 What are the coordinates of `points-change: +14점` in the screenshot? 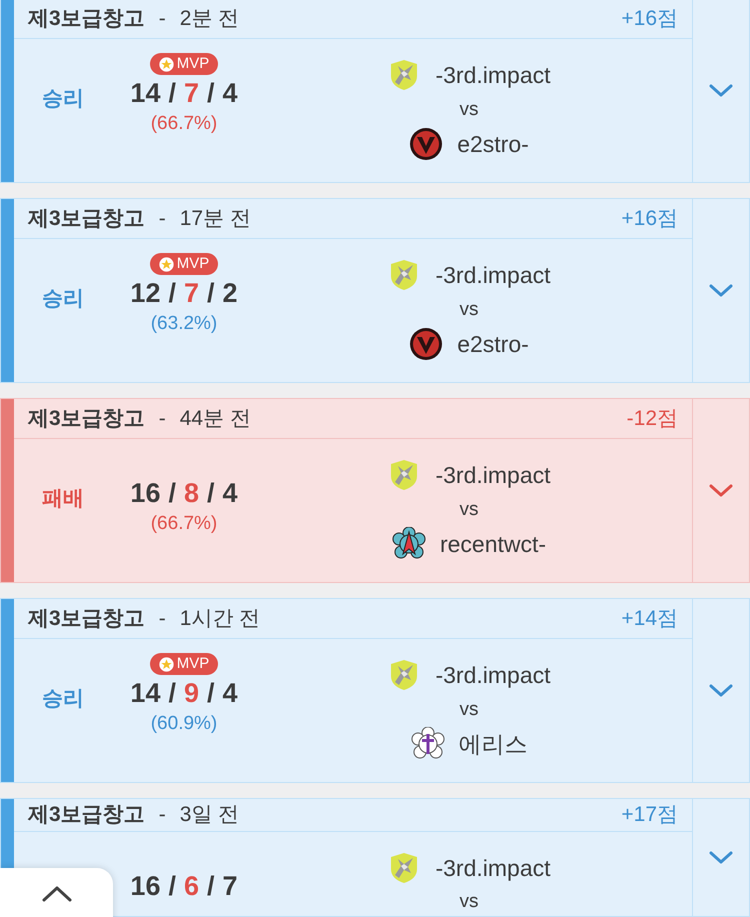 It's located at (649, 619).